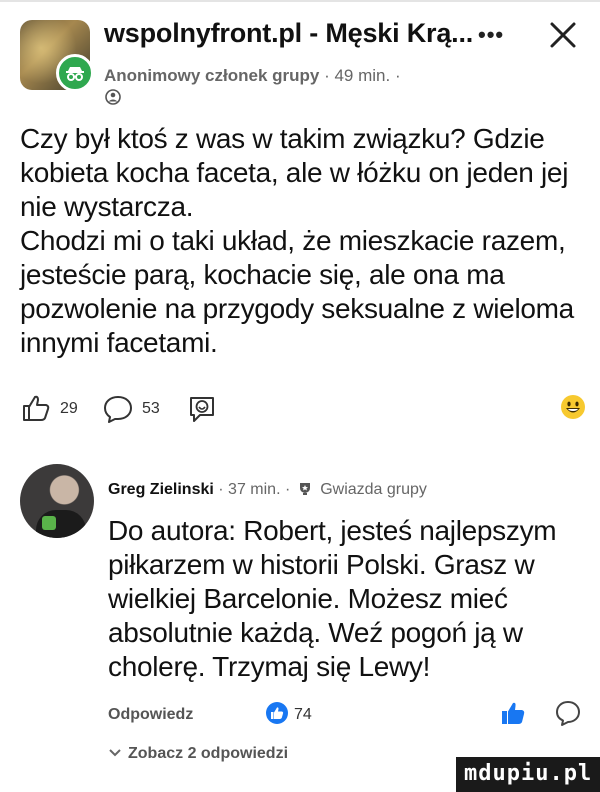 This screenshot has width=600, height=792. What do you see at coordinates (150, 715) in the screenshot?
I see `reply-button: Odpowiedz` at bounding box center [150, 715].